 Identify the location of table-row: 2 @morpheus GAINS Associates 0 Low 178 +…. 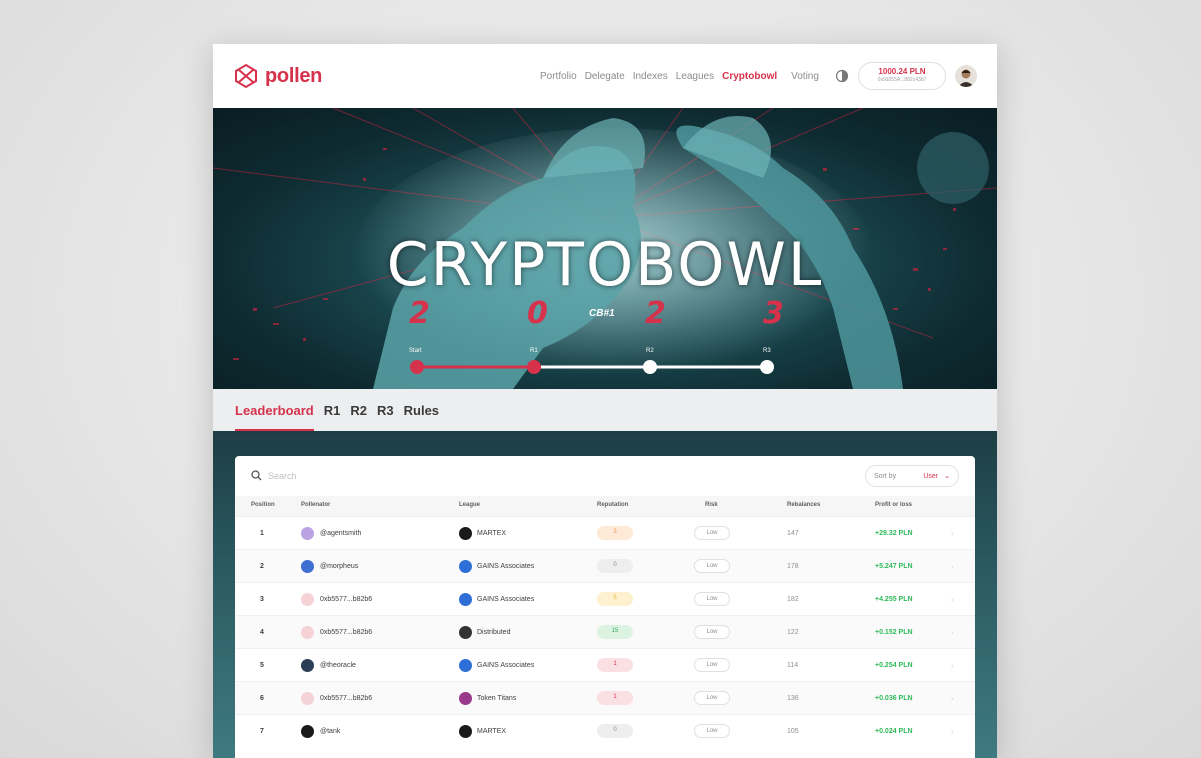
(605, 565).